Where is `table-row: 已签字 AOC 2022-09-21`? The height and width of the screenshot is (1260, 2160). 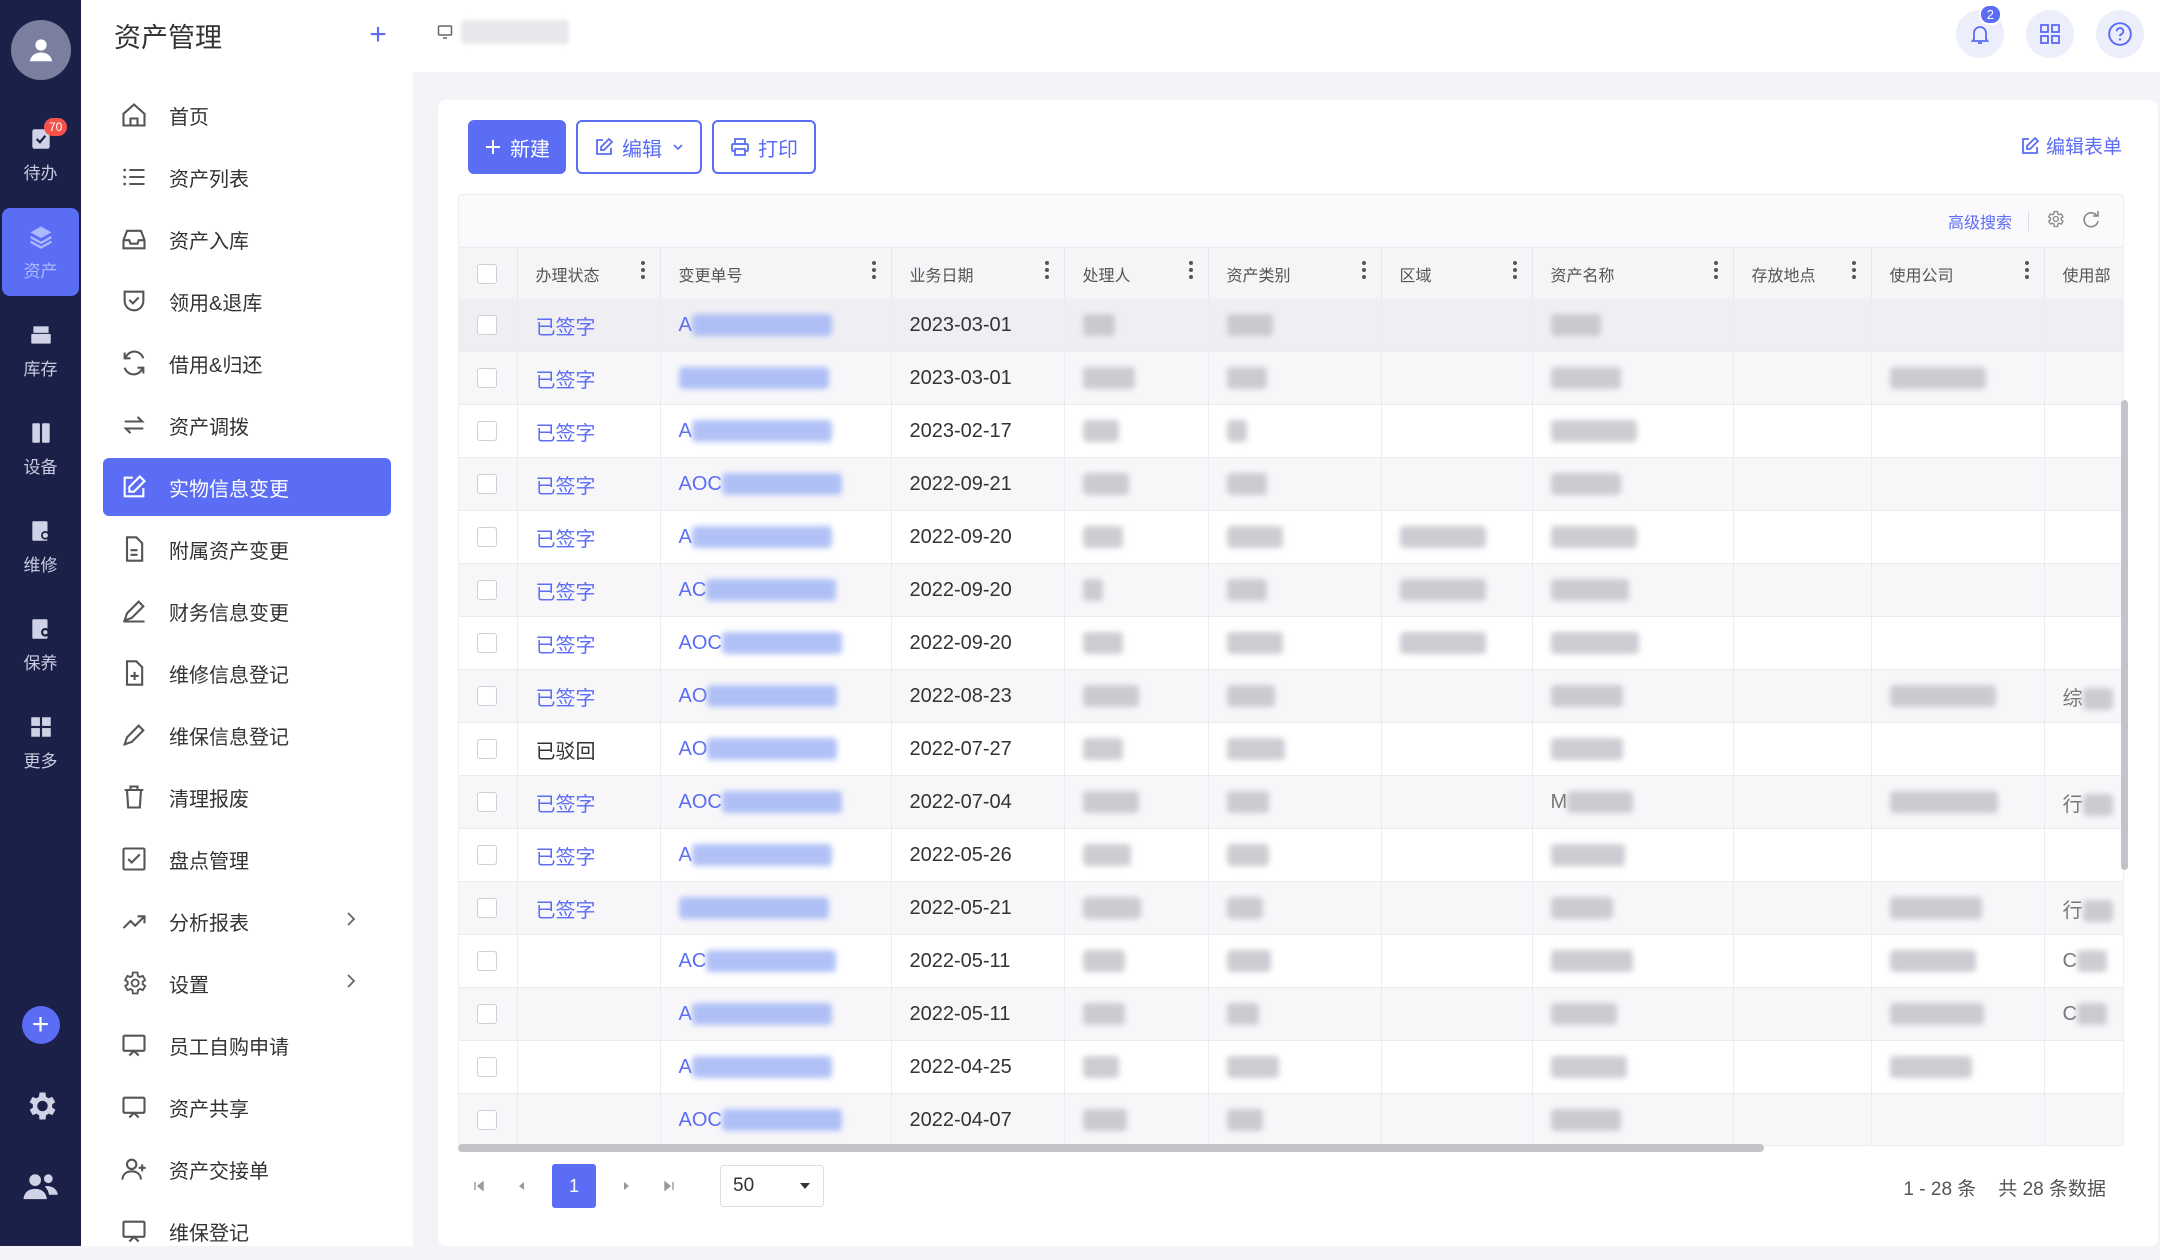
table-row: 已签字 AOC 2022-09-21 is located at coordinates (1291, 484).